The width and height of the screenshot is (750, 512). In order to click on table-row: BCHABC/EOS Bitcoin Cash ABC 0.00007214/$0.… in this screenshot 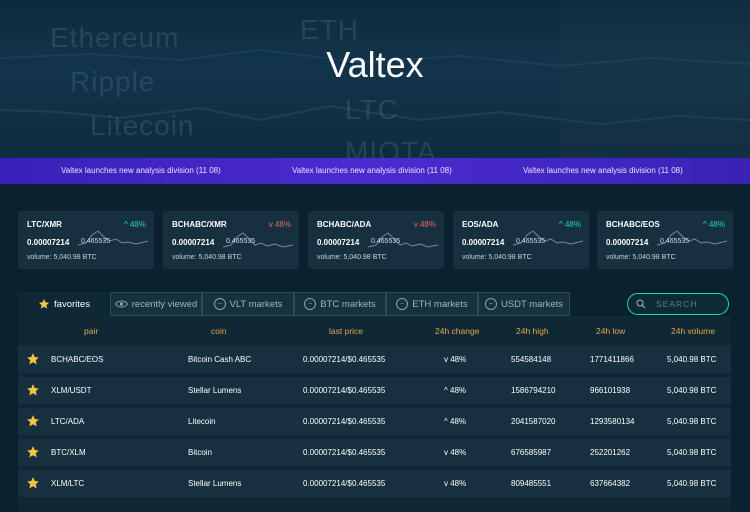, I will do `click(374, 359)`.